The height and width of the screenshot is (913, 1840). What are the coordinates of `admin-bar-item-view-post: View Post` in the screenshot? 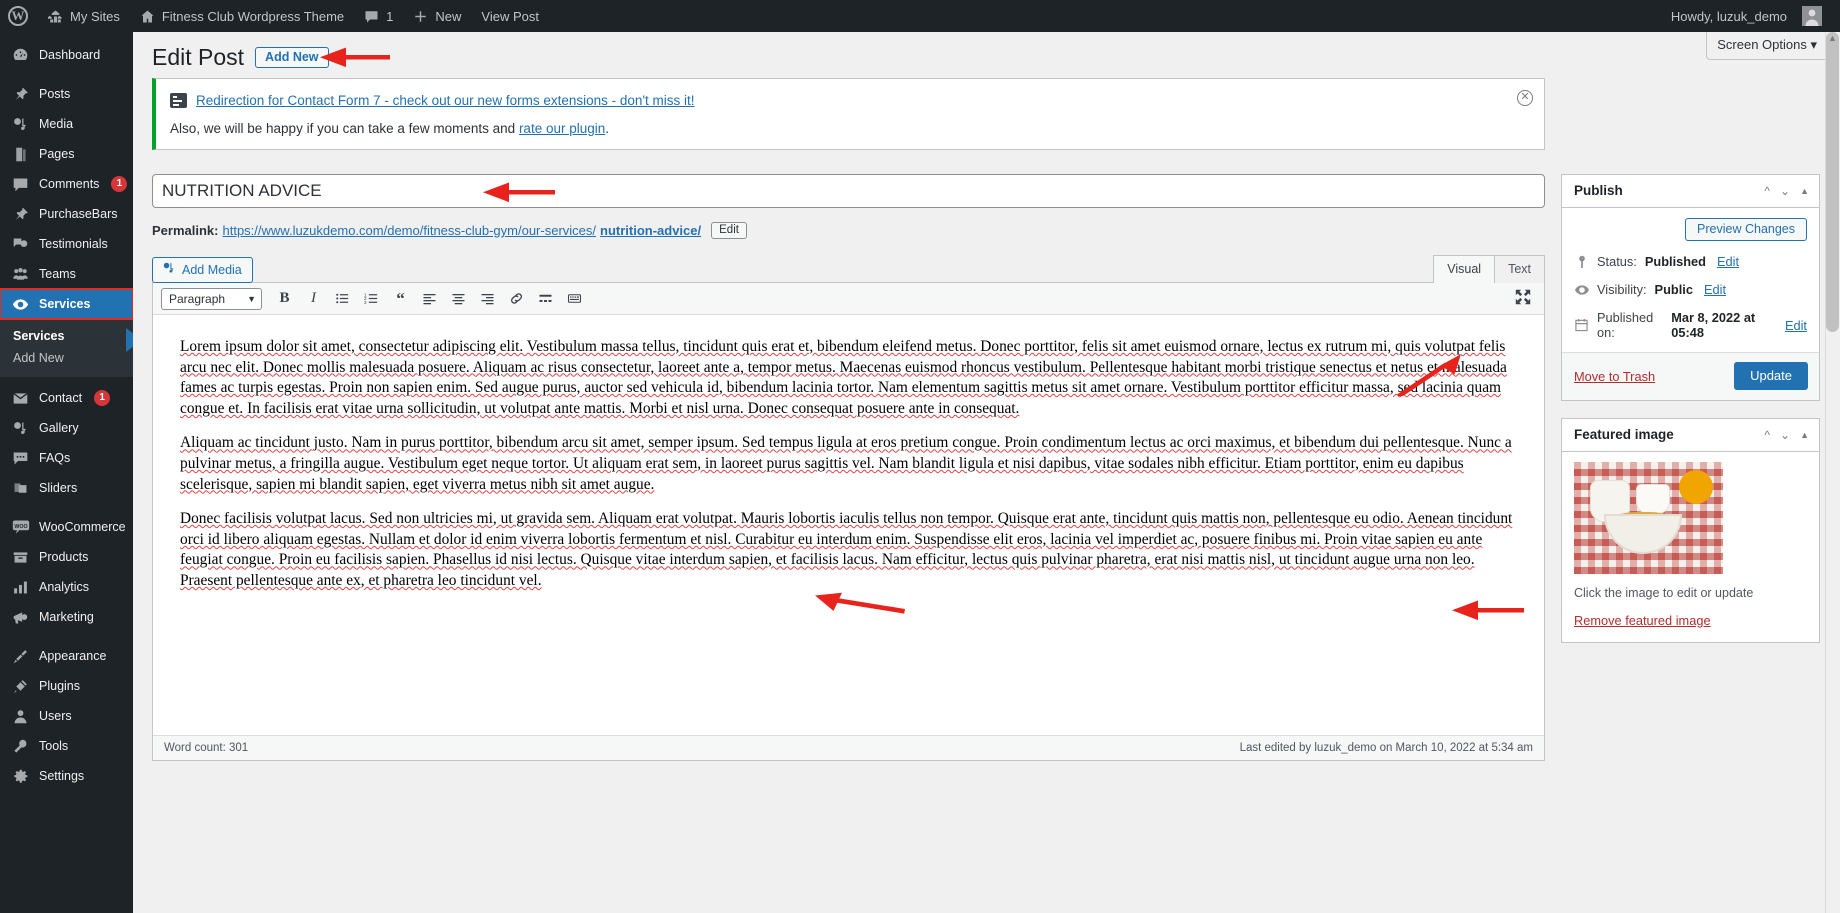 It's located at (510, 16).